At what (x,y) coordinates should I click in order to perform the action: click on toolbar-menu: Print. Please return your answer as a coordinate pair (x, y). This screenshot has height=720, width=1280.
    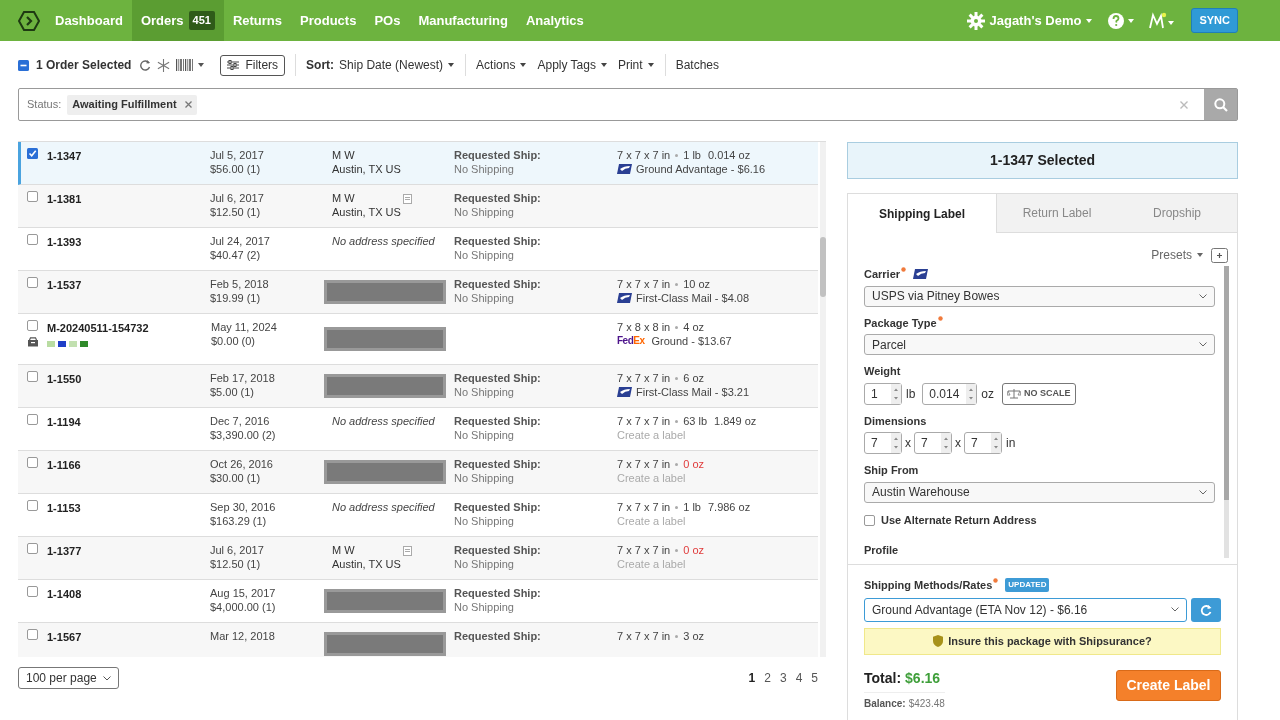
    Looking at the image, I should click on (636, 65).